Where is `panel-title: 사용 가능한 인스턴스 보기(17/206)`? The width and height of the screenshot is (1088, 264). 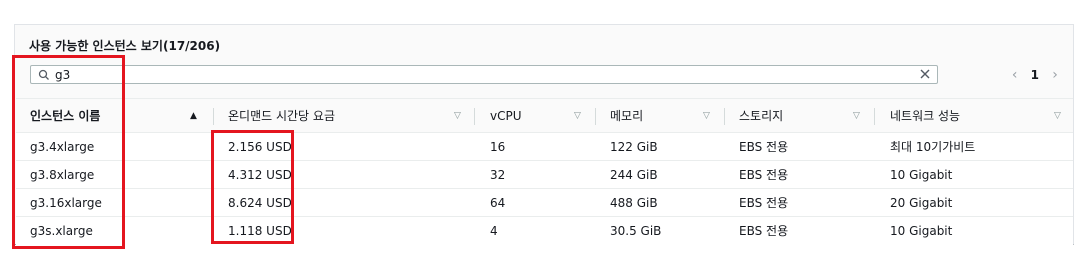 panel-title: 사용 가능한 인스턴스 보기(17/206) is located at coordinates (124, 45).